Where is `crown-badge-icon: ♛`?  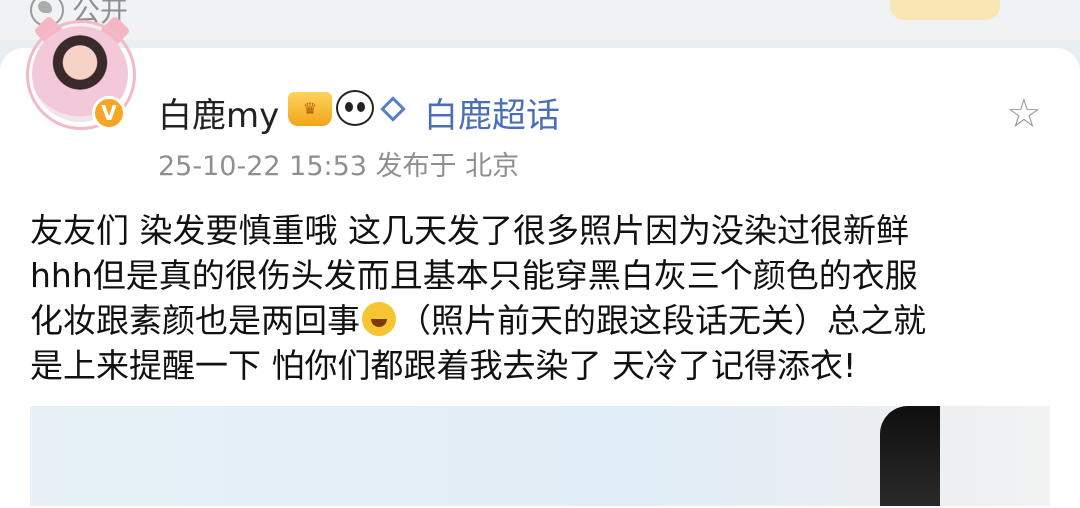 crown-badge-icon: ♛ is located at coordinates (310, 109).